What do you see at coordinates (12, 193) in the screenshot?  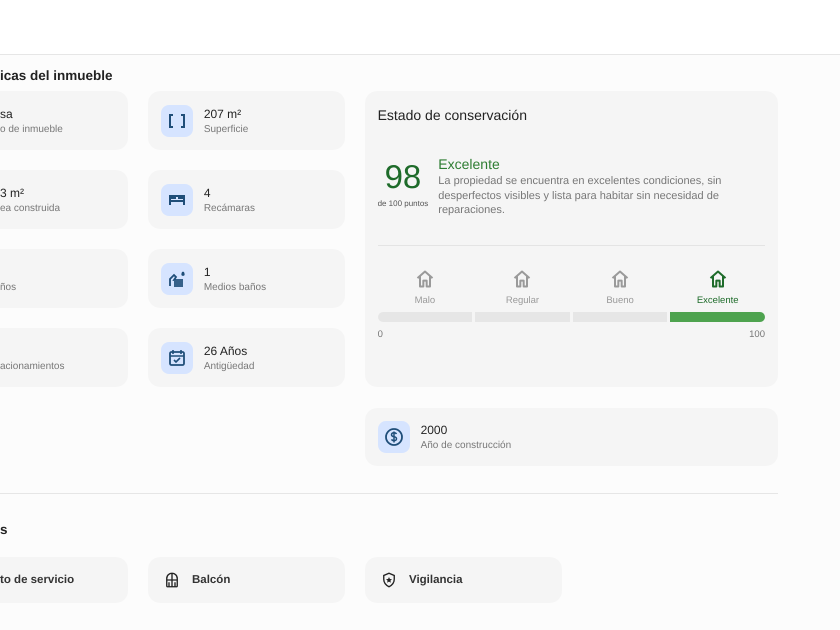 I see `feature-value: 3 m²` at bounding box center [12, 193].